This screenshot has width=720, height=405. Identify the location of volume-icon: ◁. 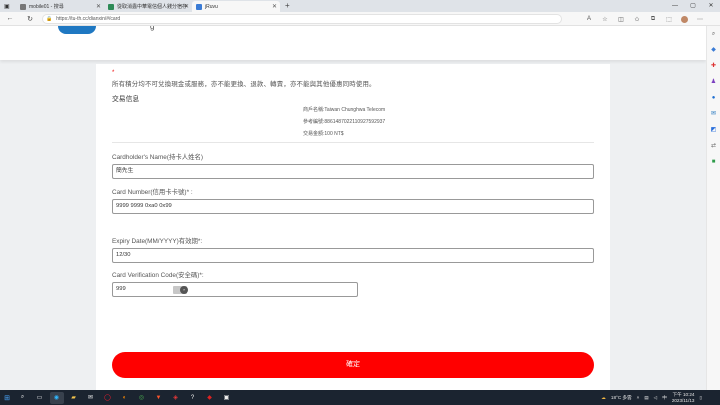
(656, 398).